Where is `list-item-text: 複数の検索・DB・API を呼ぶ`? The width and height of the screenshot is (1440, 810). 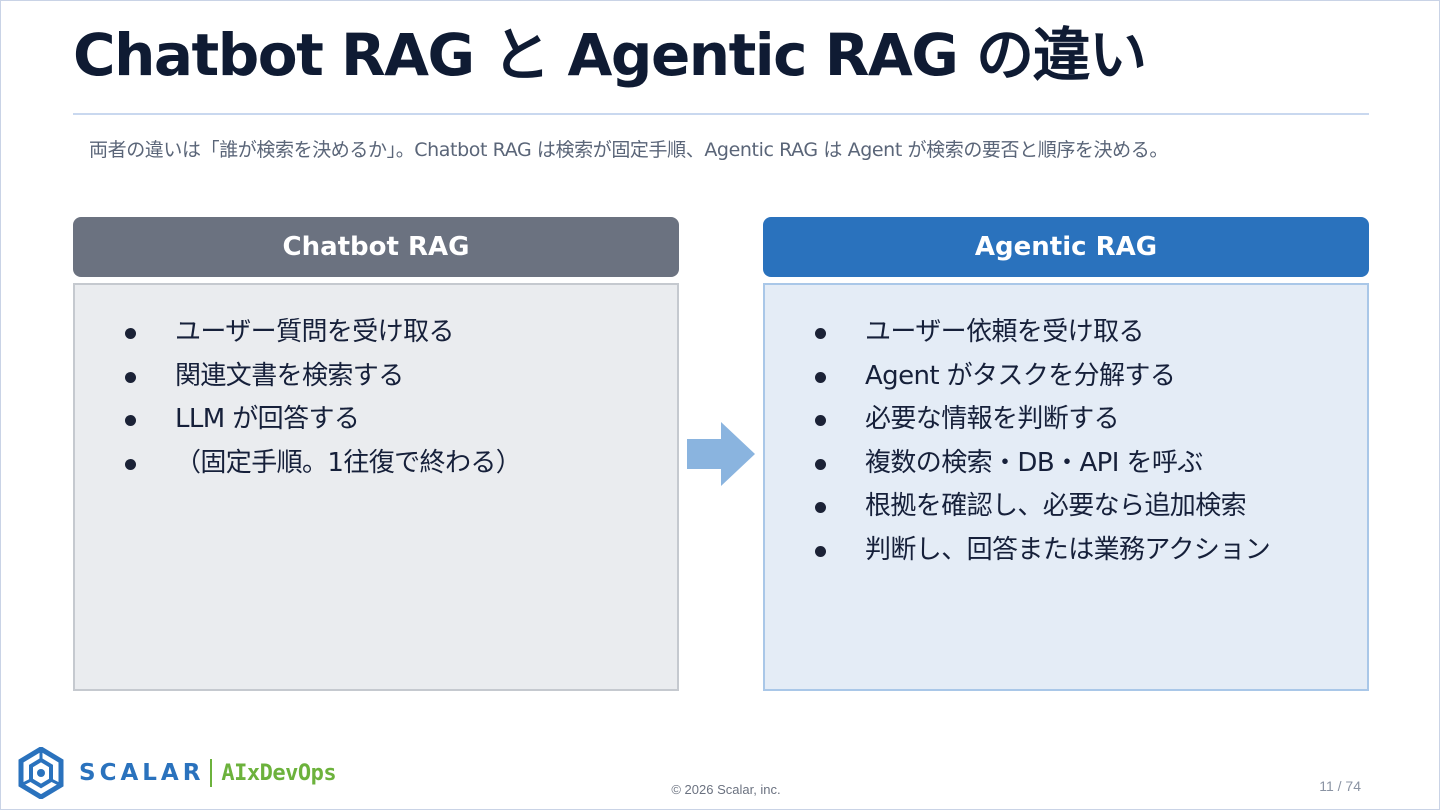 list-item-text: 複数の検索・DB・API を呼ぶ is located at coordinates (1034, 462).